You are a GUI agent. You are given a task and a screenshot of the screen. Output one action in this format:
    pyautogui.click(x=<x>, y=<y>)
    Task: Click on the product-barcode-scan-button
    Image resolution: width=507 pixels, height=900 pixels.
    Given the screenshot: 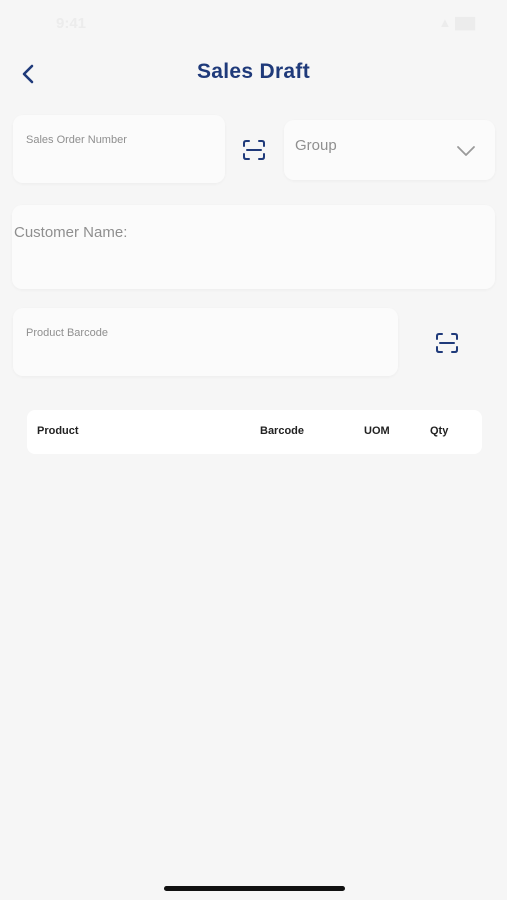 What is the action you would take?
    pyautogui.click(x=447, y=343)
    